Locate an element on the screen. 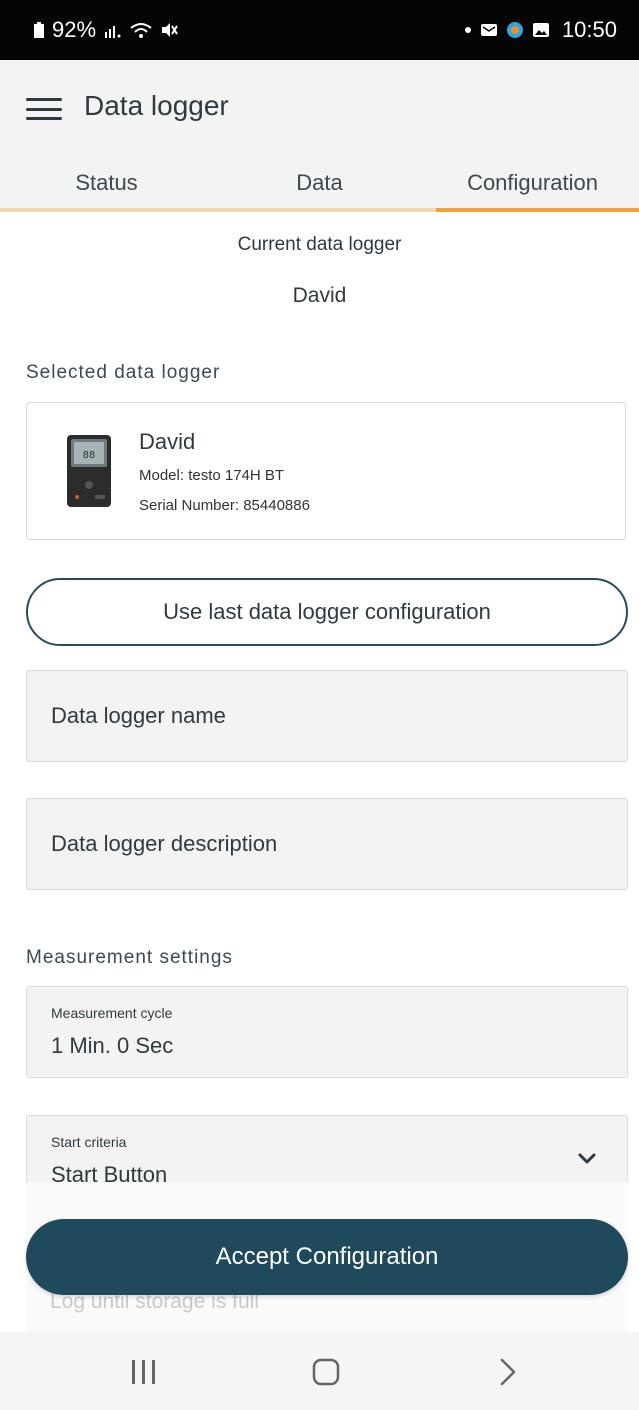  measurement-cycle-field: Measurement cycle 1 Min. 0 Sec is located at coordinates (327, 1032).